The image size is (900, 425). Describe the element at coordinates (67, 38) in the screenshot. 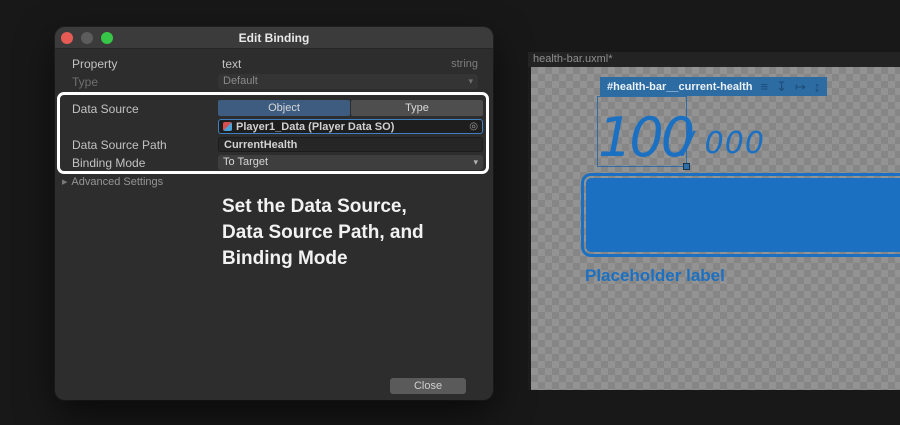

I see `close-traffic-light-icon` at that location.